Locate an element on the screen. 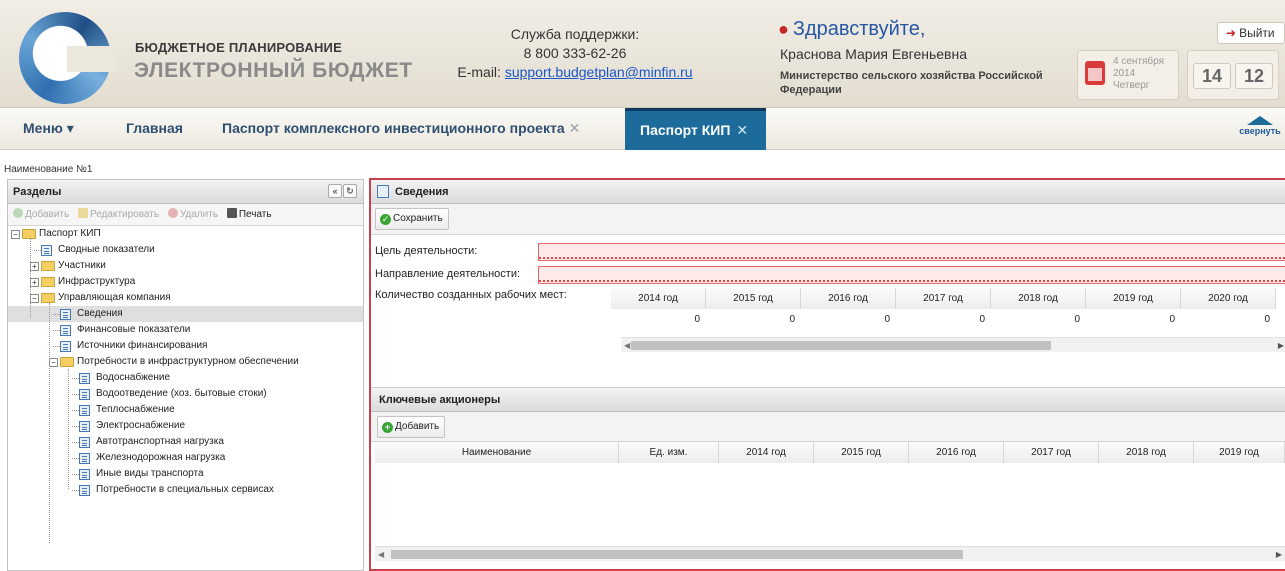 The height and width of the screenshot is (571, 1285). tree-node: Сведения is located at coordinates (185, 314).